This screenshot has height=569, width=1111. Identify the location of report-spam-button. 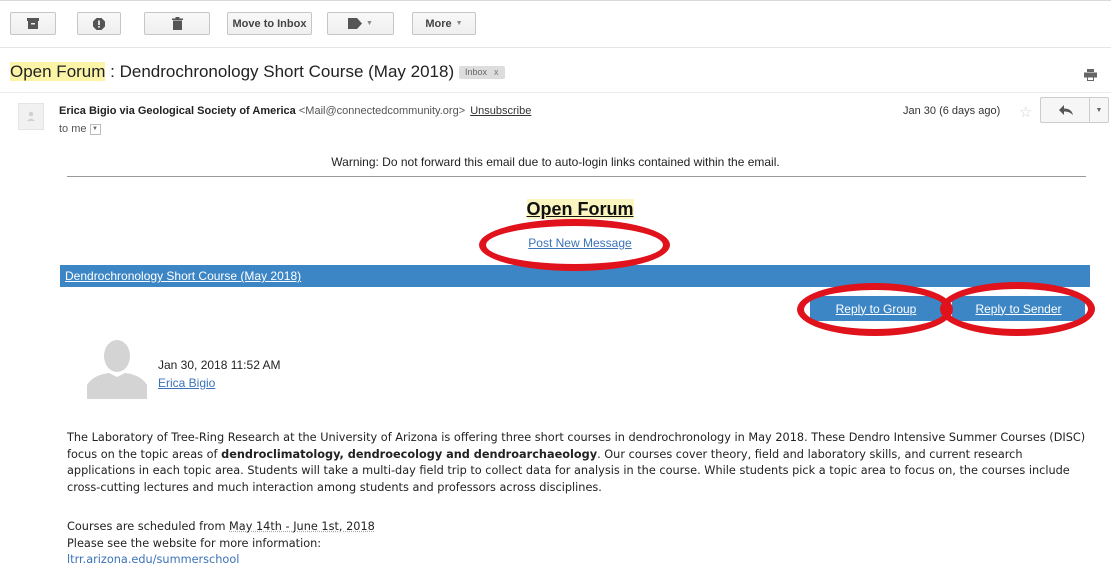
(99, 23).